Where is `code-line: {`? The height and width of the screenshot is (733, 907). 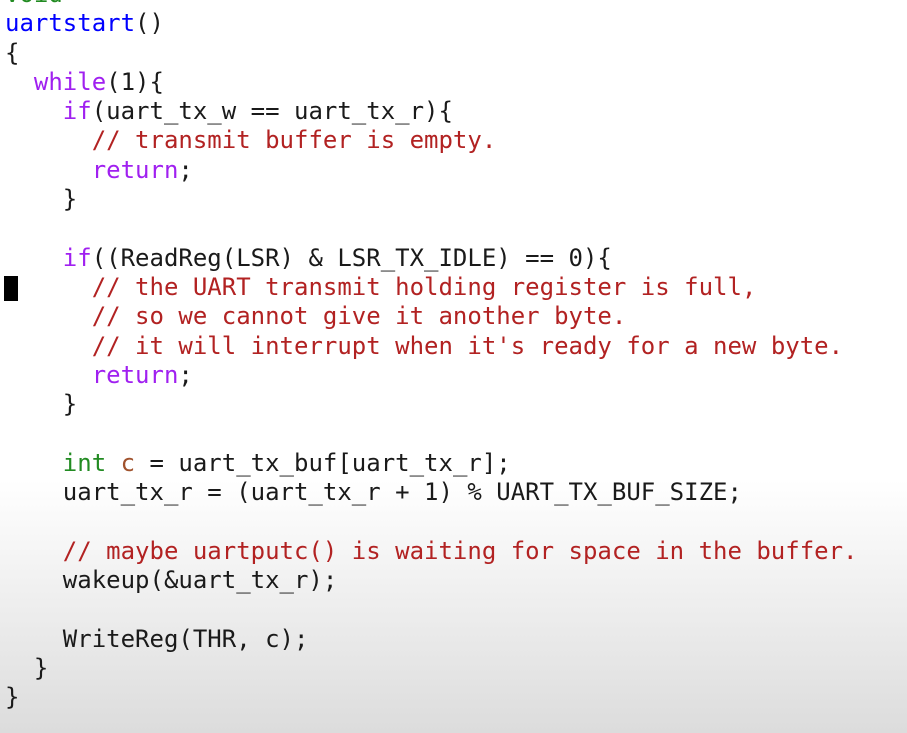
code-line: { is located at coordinates (453, 53).